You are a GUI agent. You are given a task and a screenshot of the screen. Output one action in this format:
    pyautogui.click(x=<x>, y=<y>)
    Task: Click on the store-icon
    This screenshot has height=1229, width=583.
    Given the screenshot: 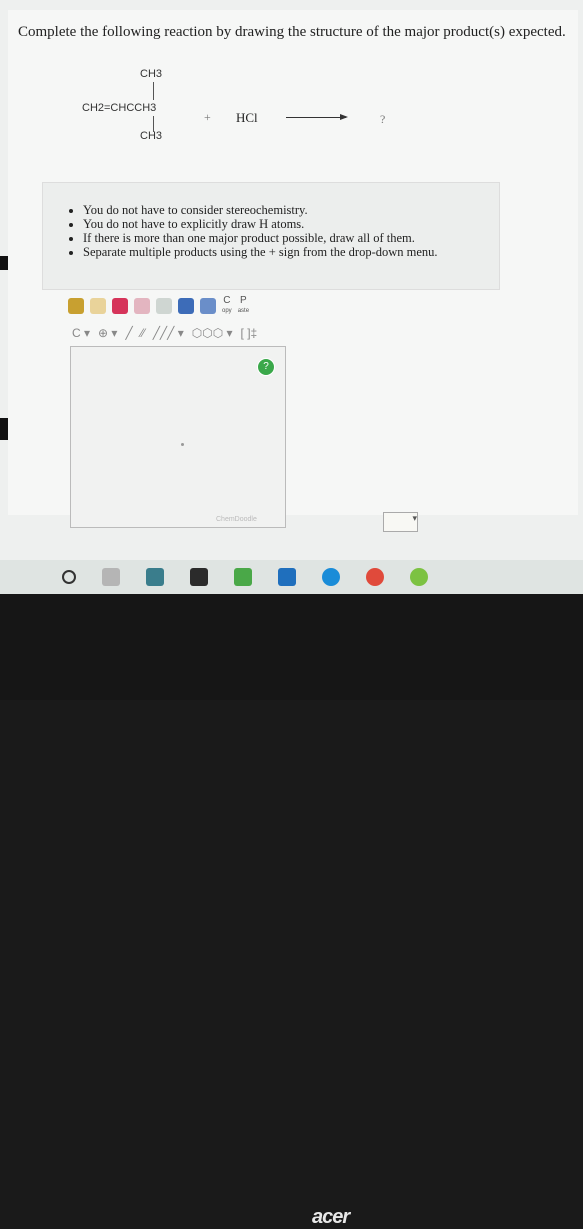 What is the action you would take?
    pyautogui.click(x=199, y=577)
    